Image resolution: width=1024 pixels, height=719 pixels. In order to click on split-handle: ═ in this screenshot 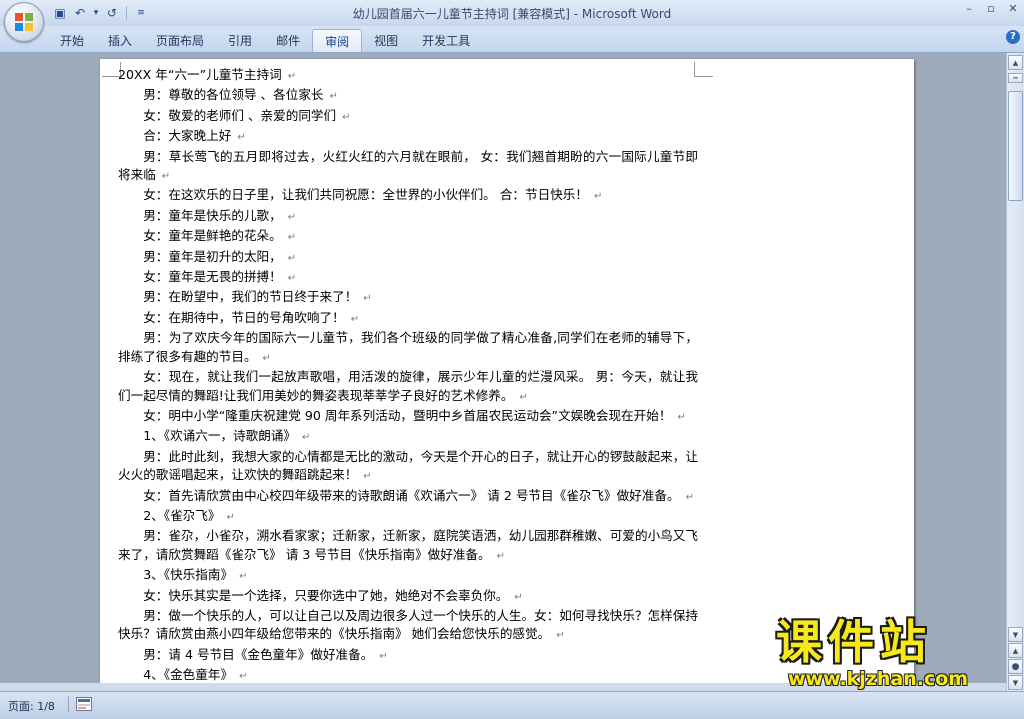, I will do `click(1015, 78)`.